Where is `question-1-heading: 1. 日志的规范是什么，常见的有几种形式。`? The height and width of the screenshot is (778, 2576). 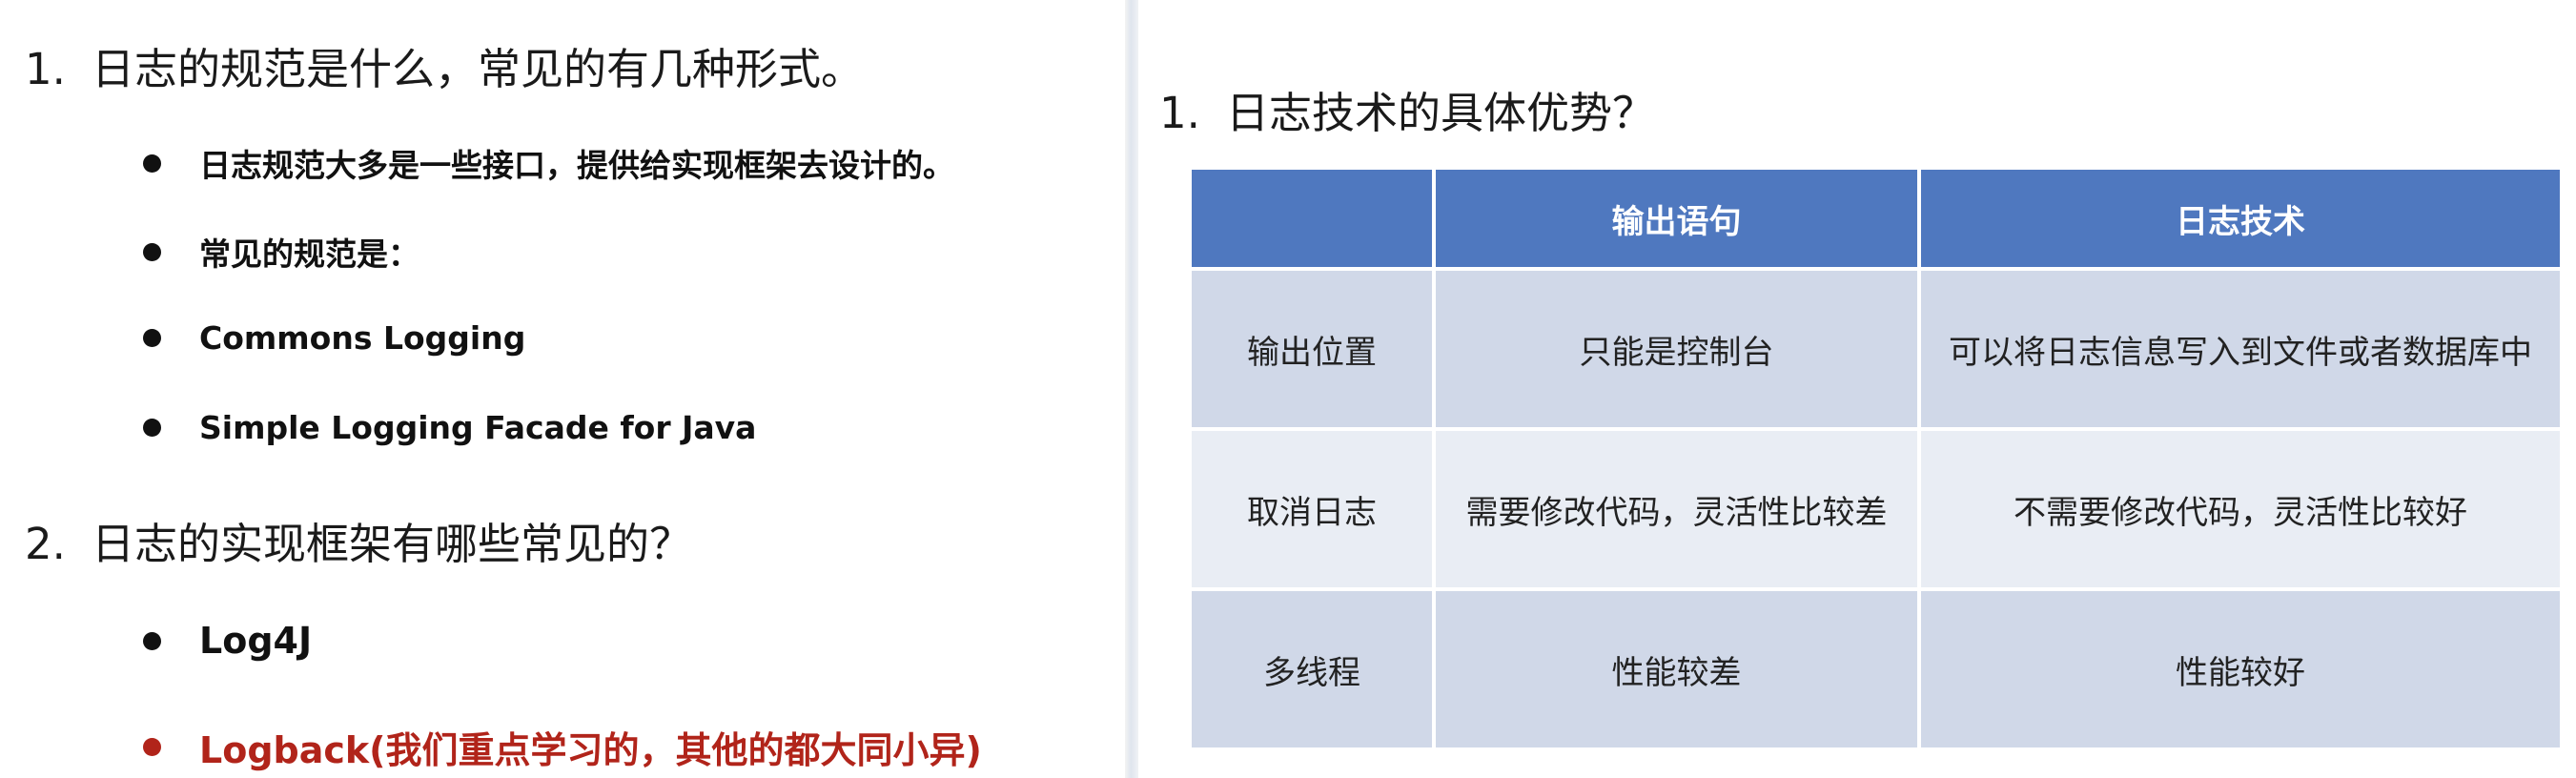
question-1-heading: 1. 日志的规范是什么，常见的有几种形式。 is located at coordinates (444, 65).